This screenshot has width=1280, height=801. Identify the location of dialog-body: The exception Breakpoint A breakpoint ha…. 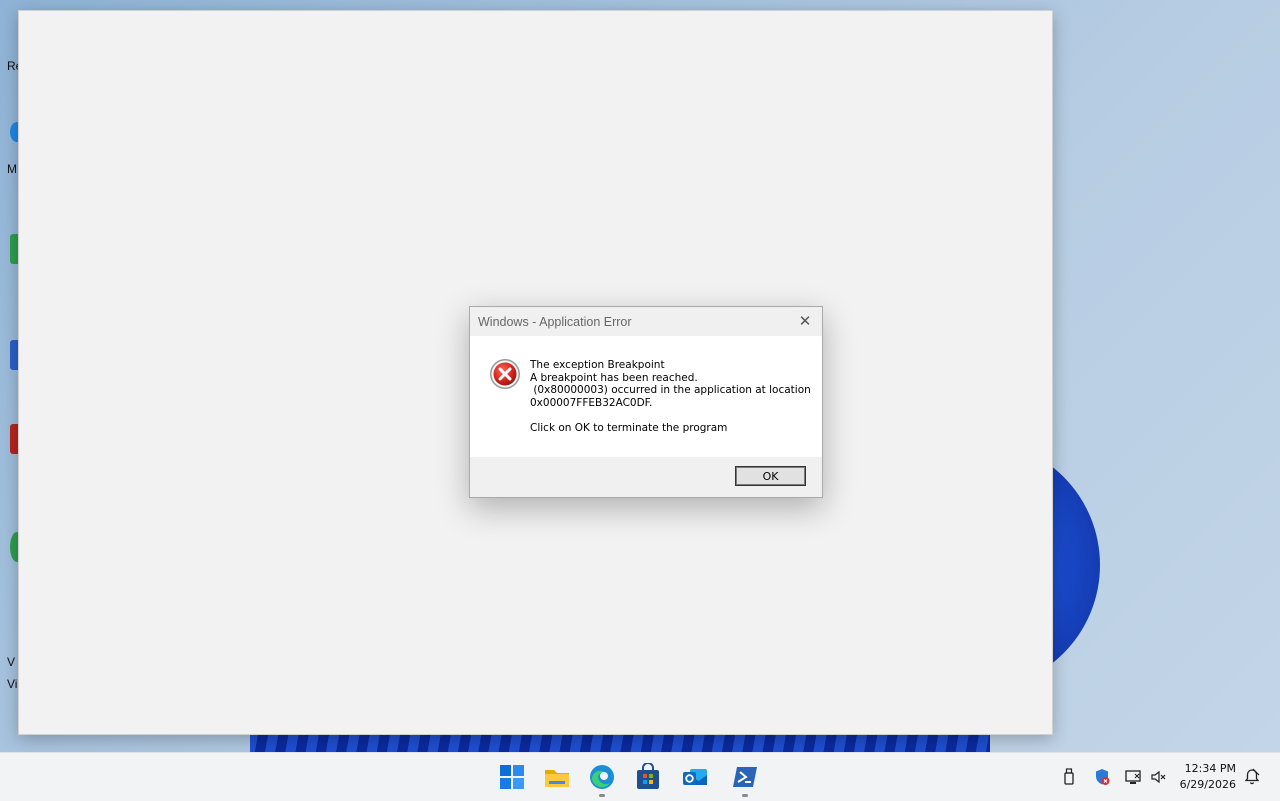
(646, 396).